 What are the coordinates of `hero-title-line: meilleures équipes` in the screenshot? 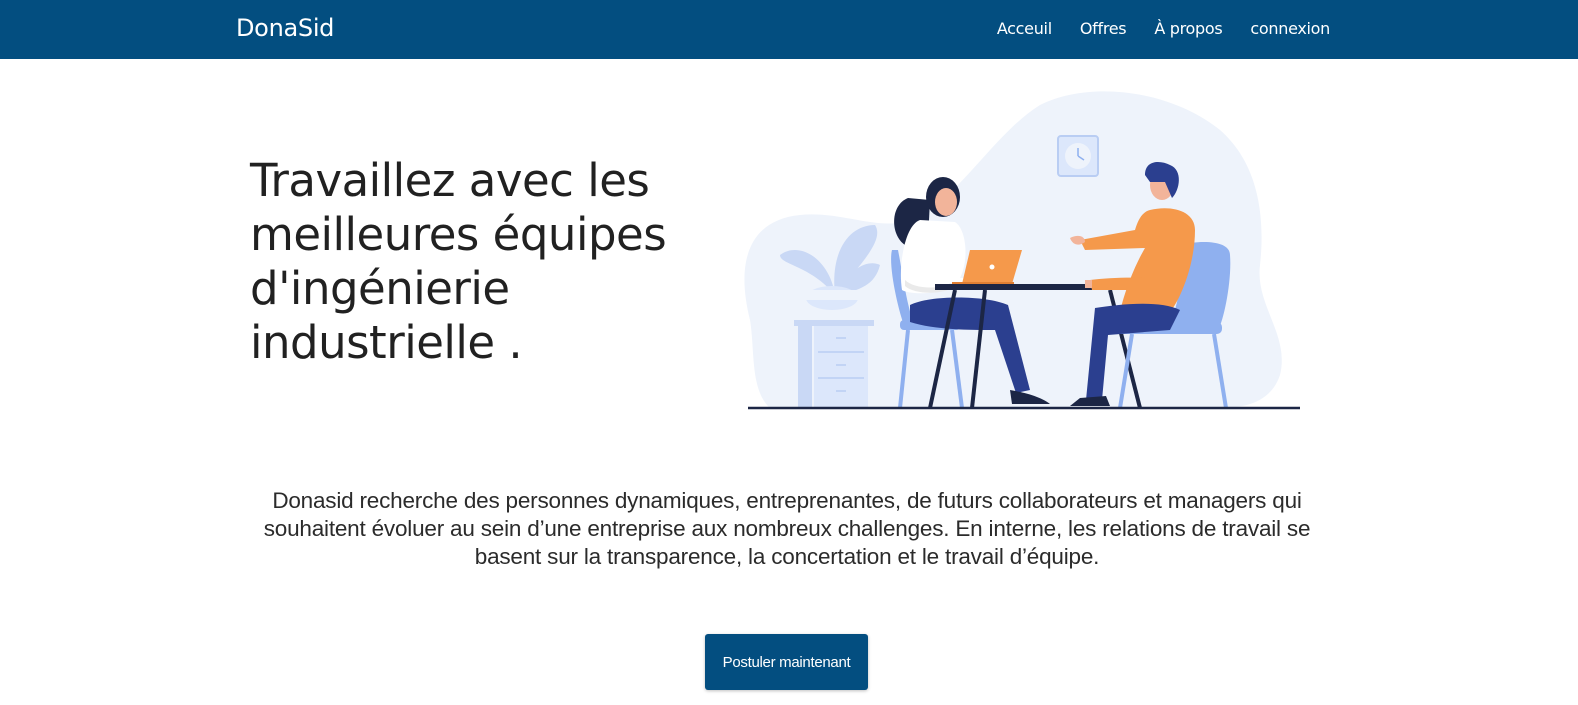 It's located at (458, 234).